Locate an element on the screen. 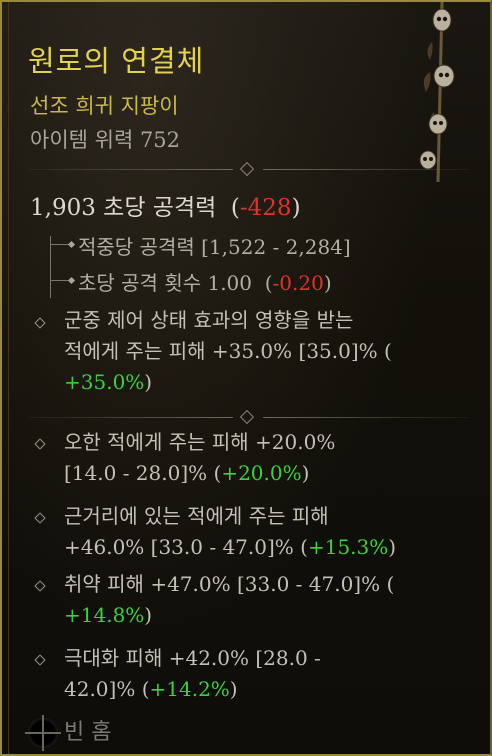 This screenshot has height=756, width=492. dps-line: 1,903 초당 공격력 (-428) is located at coordinates (165, 208).